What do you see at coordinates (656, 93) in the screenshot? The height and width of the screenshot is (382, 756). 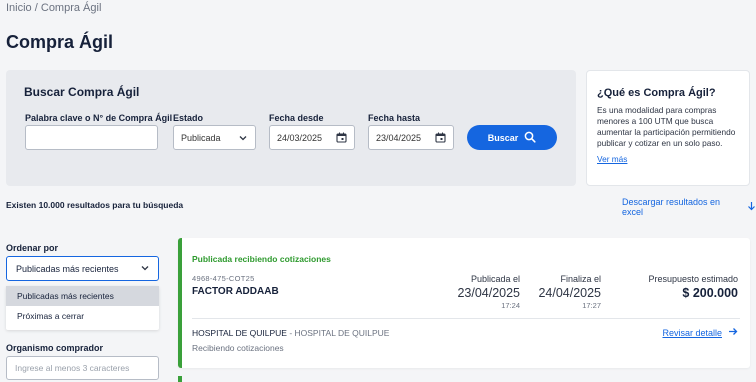 I see `info-title: ¿Qué es Compra Ágil?` at bounding box center [656, 93].